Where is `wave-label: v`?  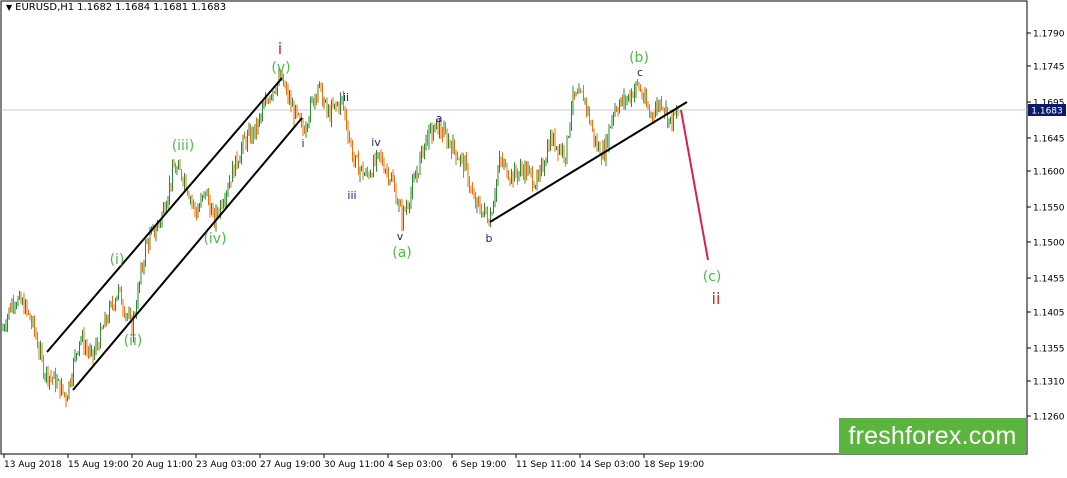 wave-label: v is located at coordinates (400, 236).